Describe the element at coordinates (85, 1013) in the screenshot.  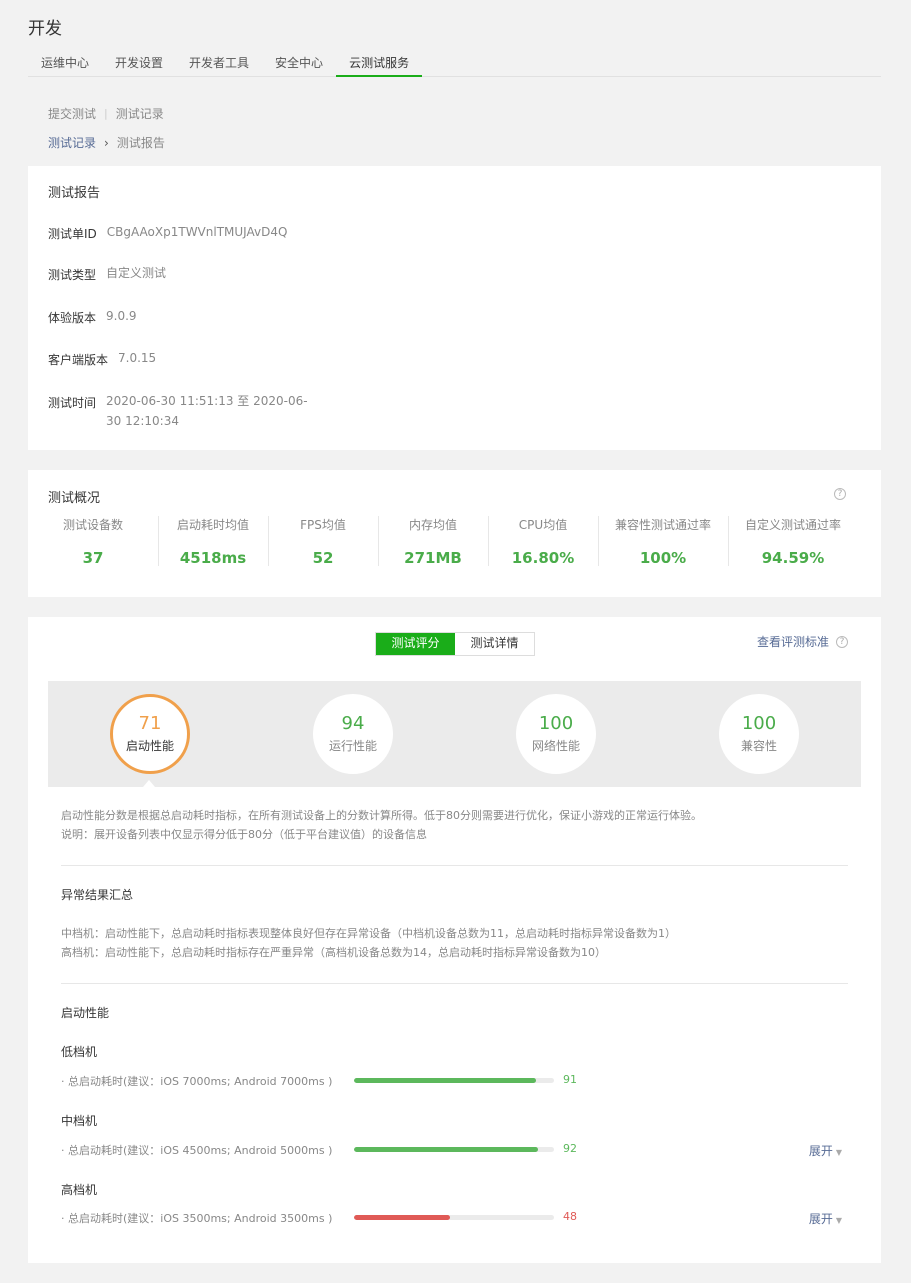
I see `perf-title: 启动性能` at that location.